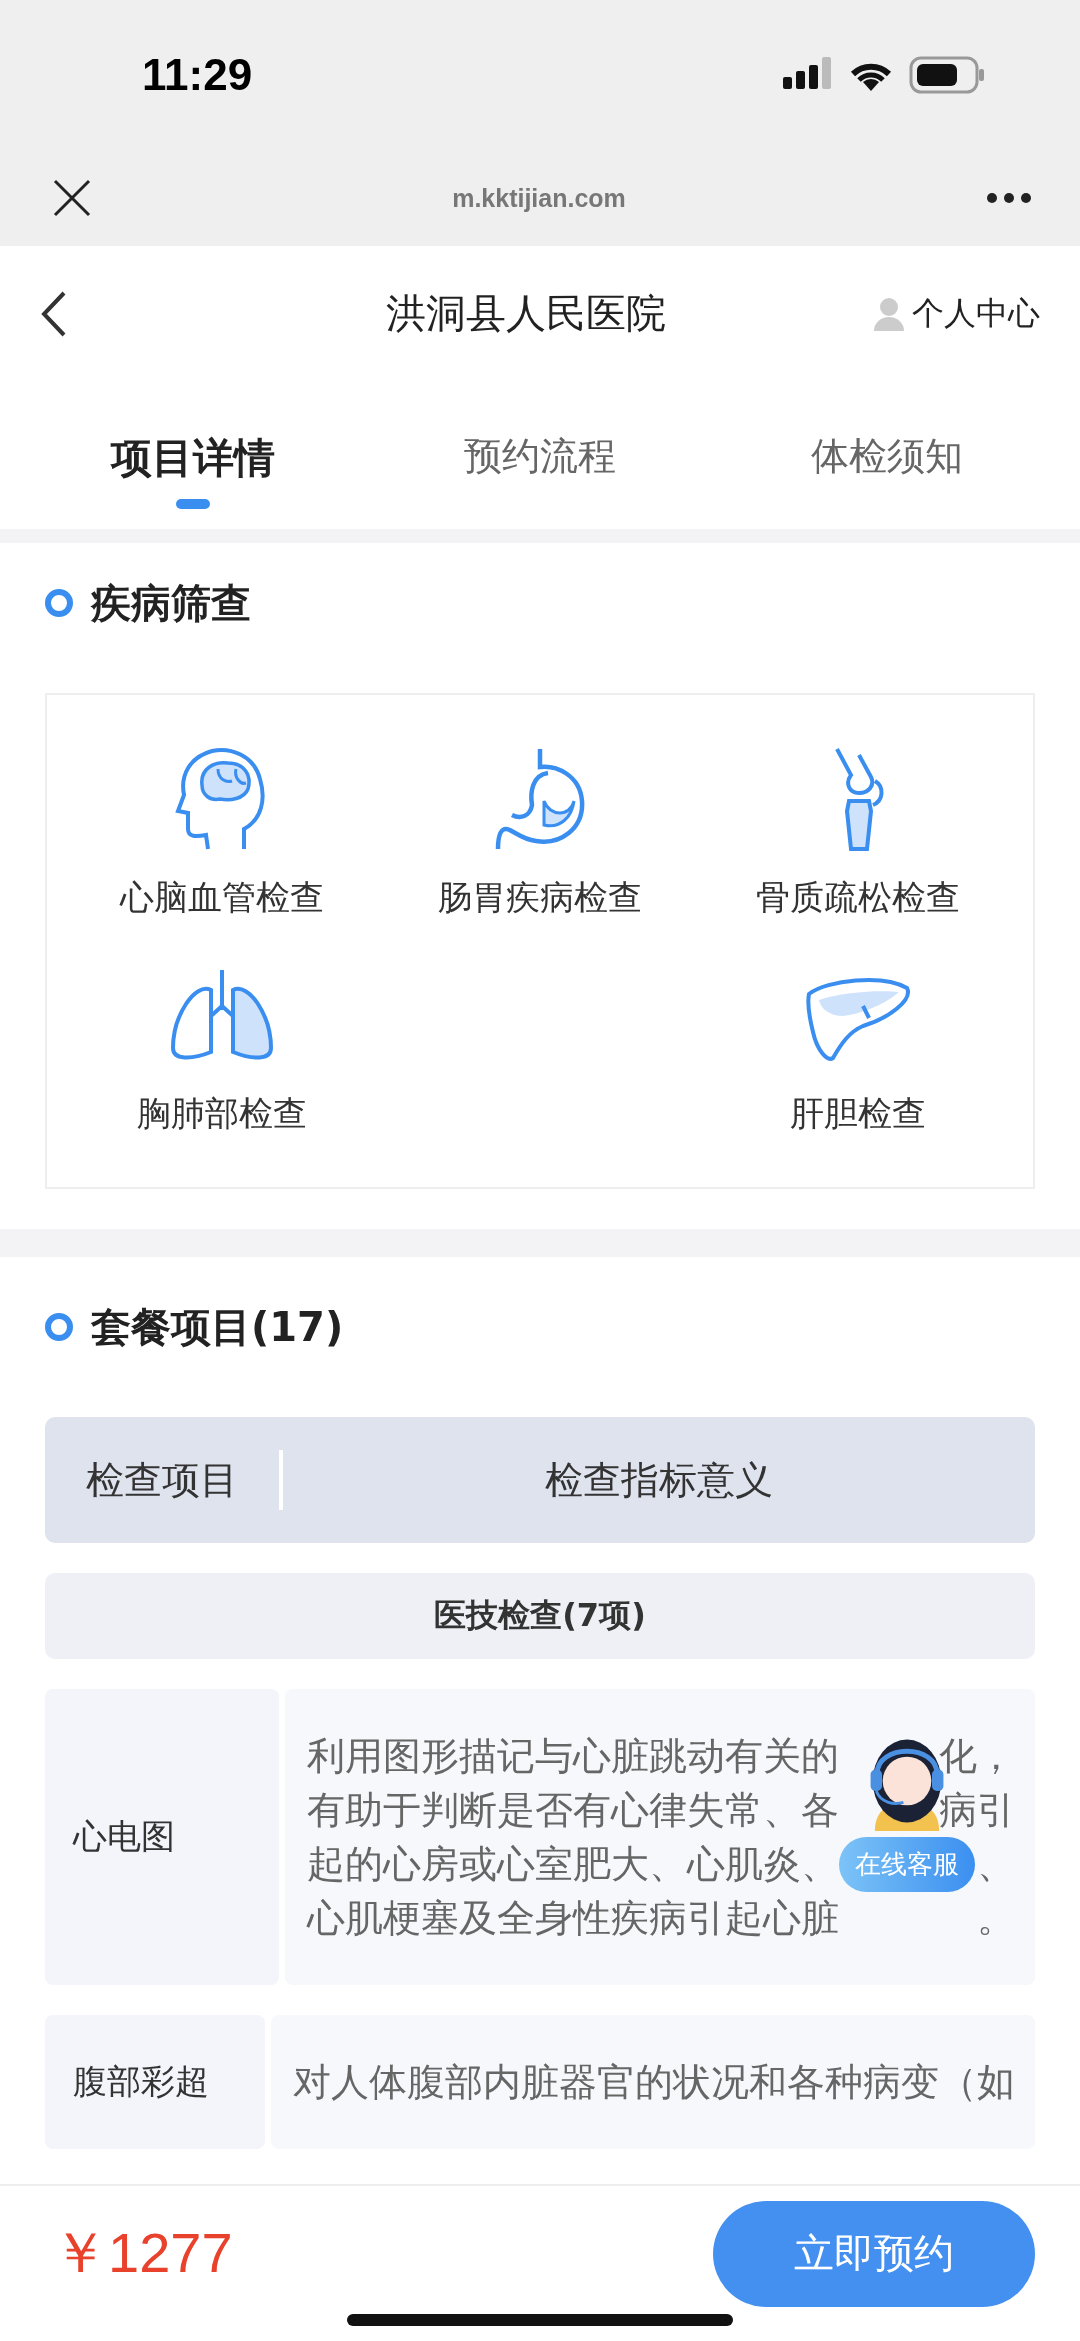  Describe the element at coordinates (540, 1616) in the screenshot. I see `group-header: 医技检查(7项)` at that location.